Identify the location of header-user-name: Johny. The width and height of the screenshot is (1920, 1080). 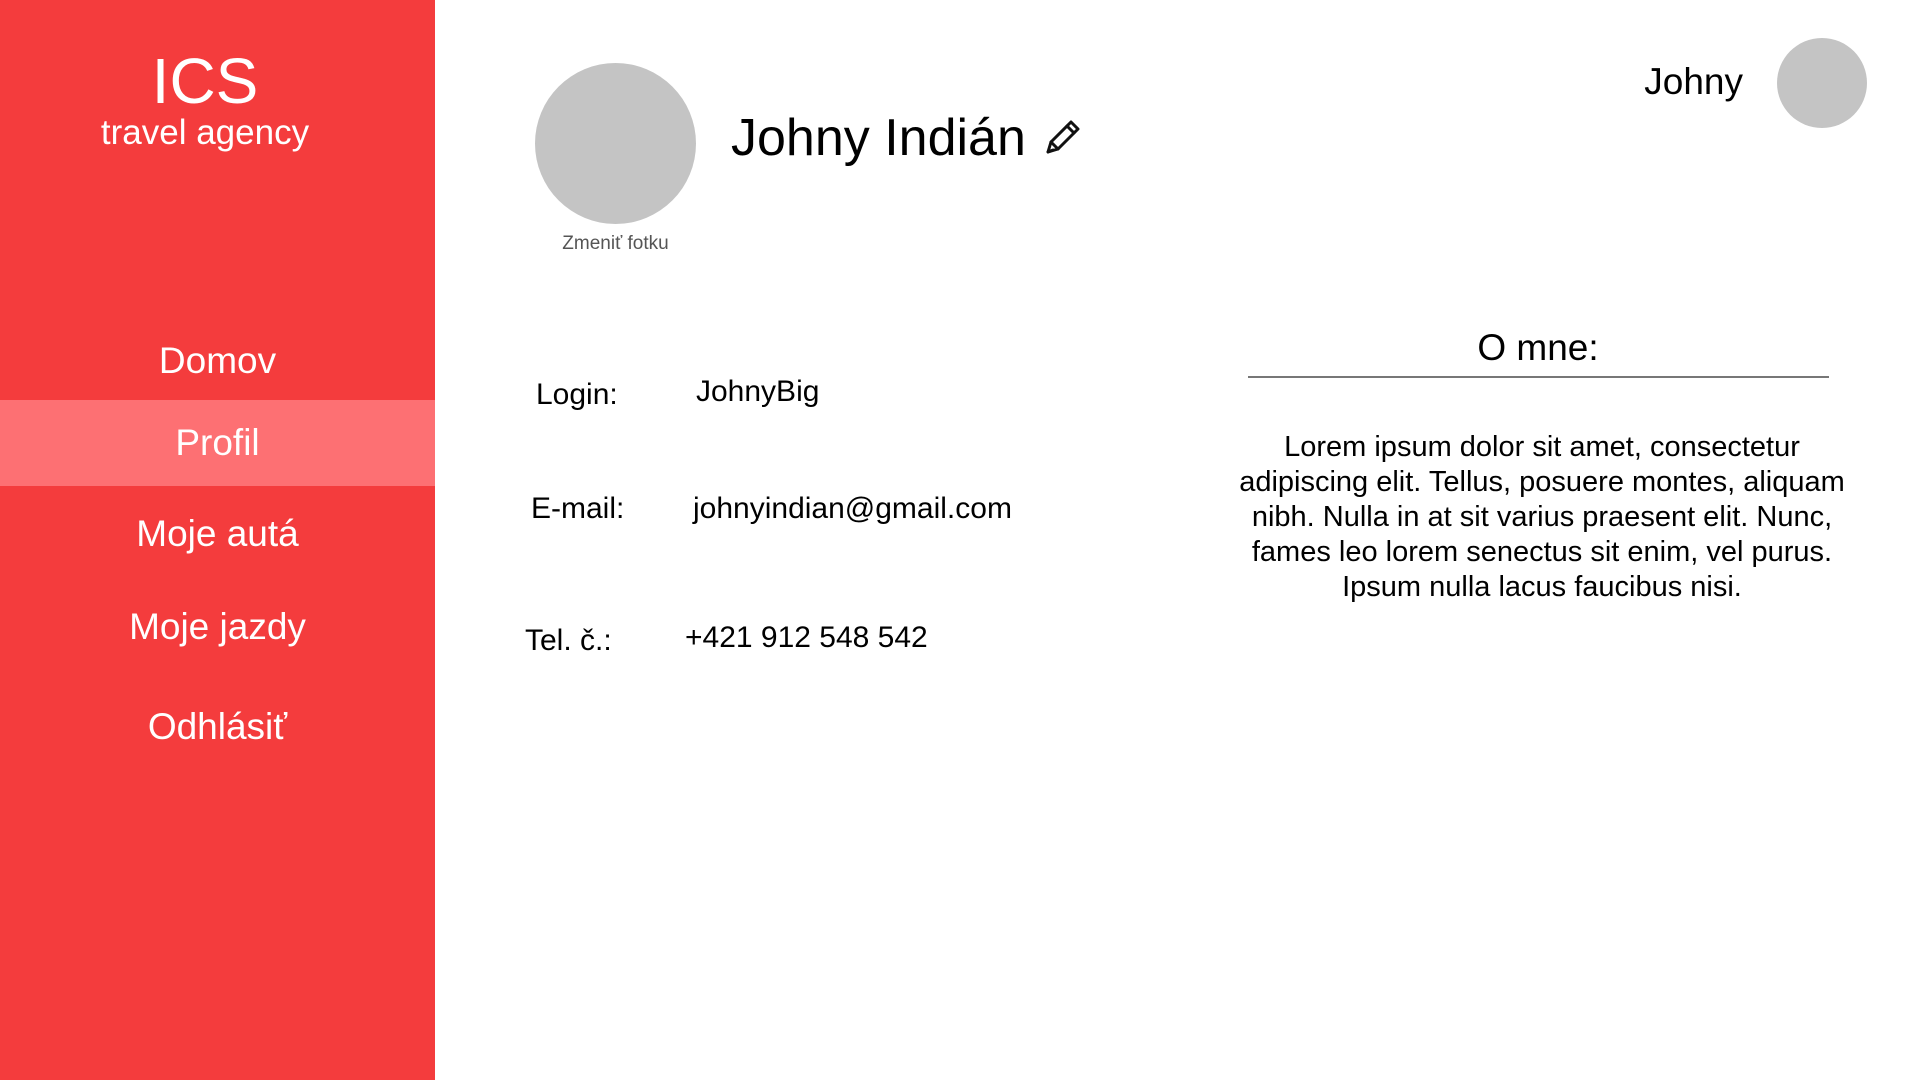
(1671, 82).